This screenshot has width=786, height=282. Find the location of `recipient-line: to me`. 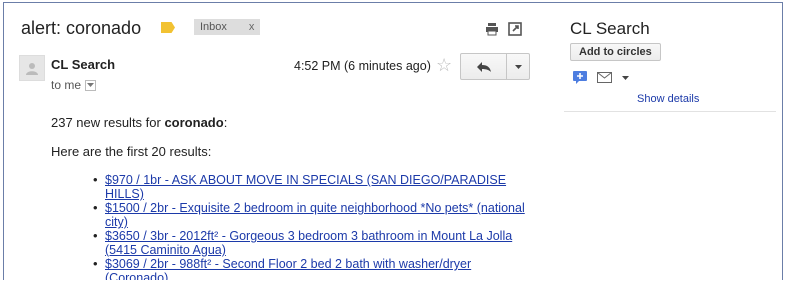

recipient-line: to me is located at coordinates (74, 85).